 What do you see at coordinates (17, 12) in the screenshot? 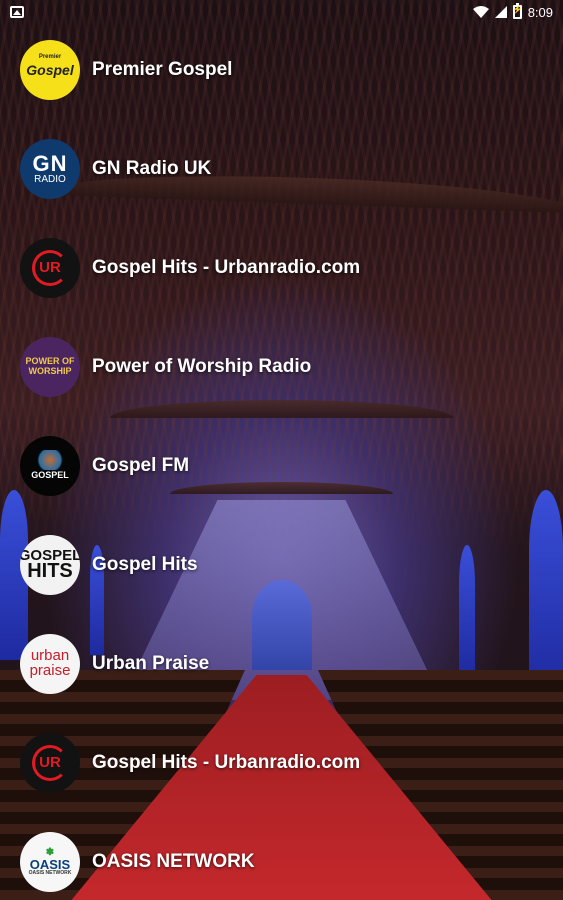
I see `image-notification-icon` at bounding box center [17, 12].